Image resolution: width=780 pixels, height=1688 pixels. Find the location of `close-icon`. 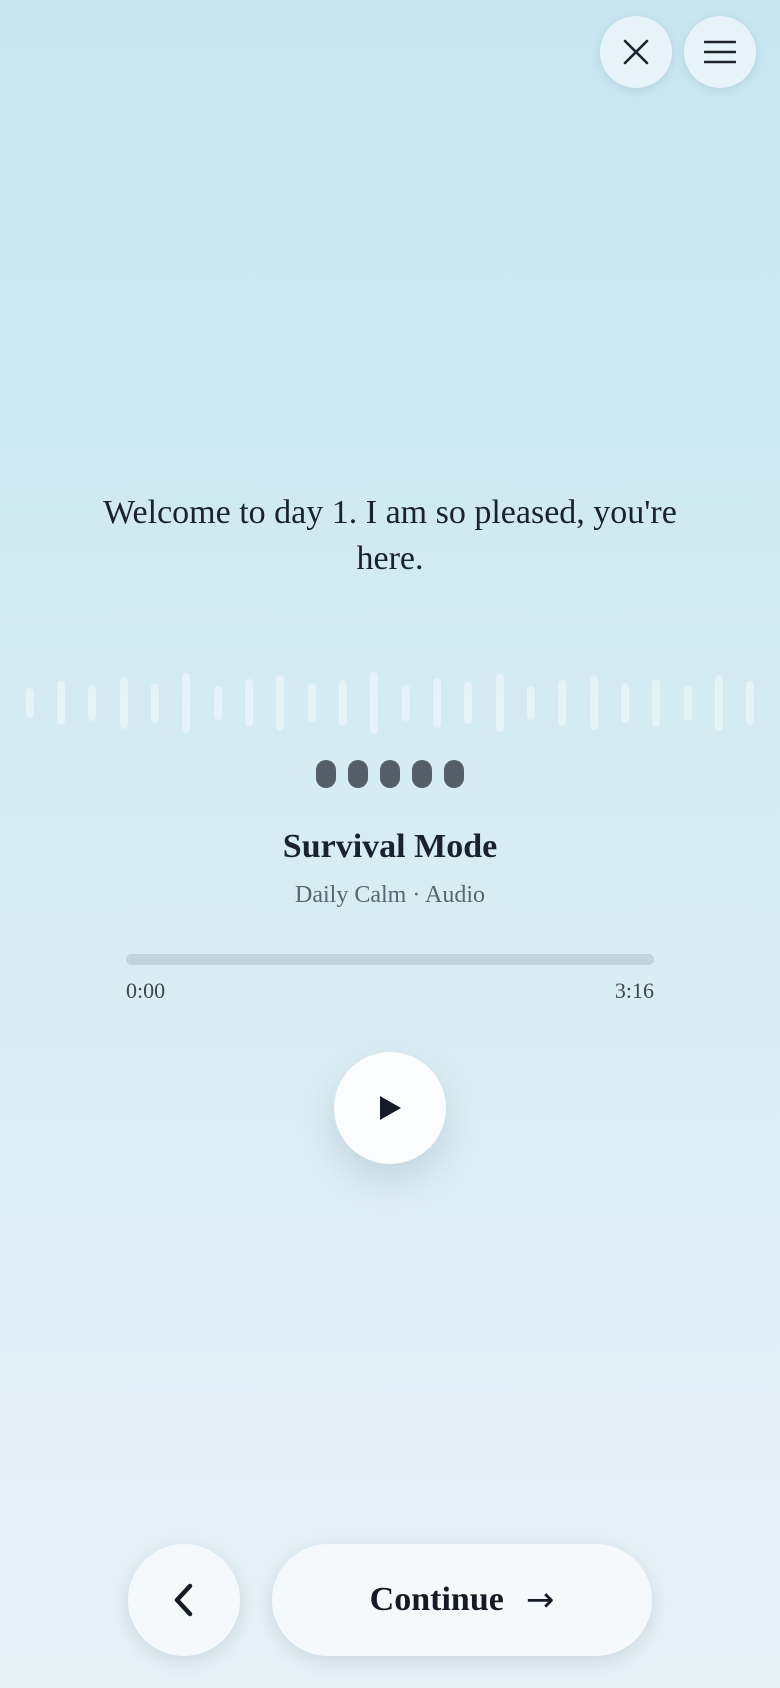

close-icon is located at coordinates (636, 52).